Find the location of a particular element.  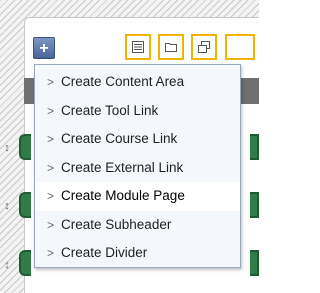

windows-icon is located at coordinates (204, 47).